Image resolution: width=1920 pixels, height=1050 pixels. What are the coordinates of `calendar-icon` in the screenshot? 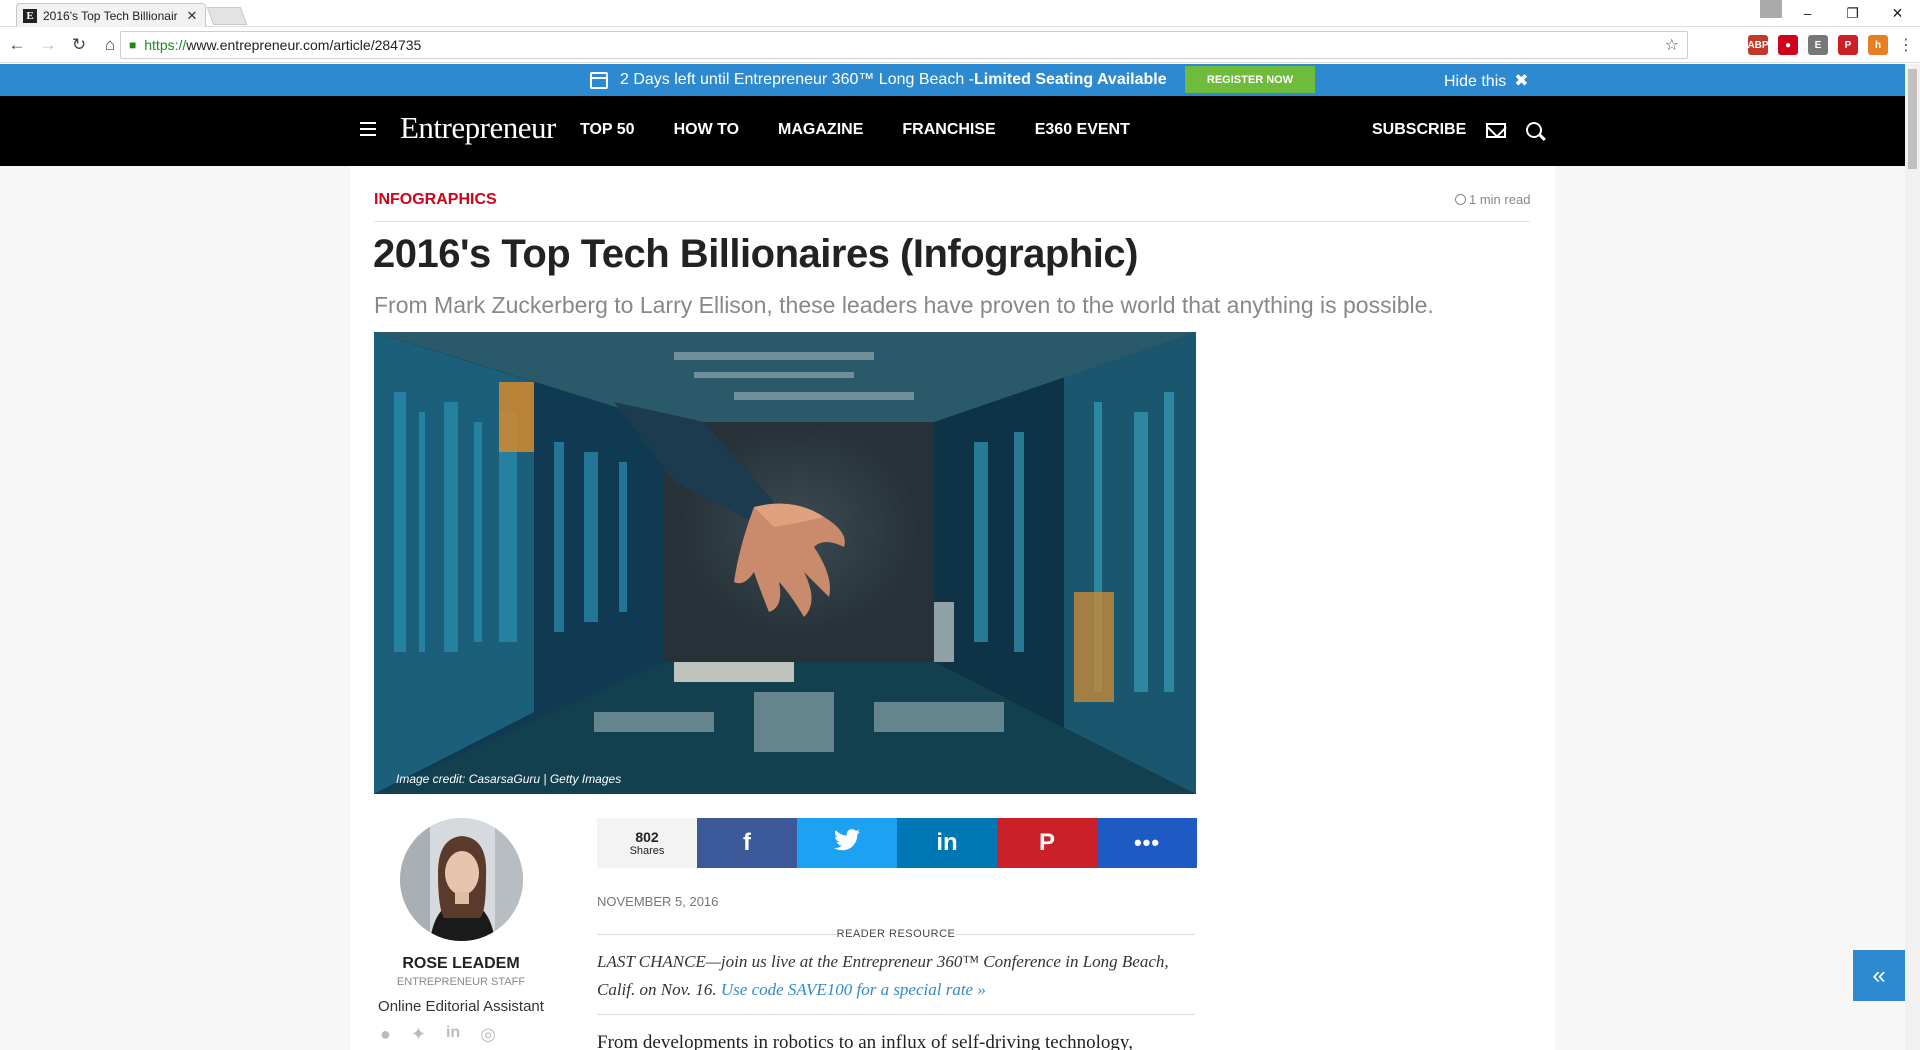 It's located at (599, 80).